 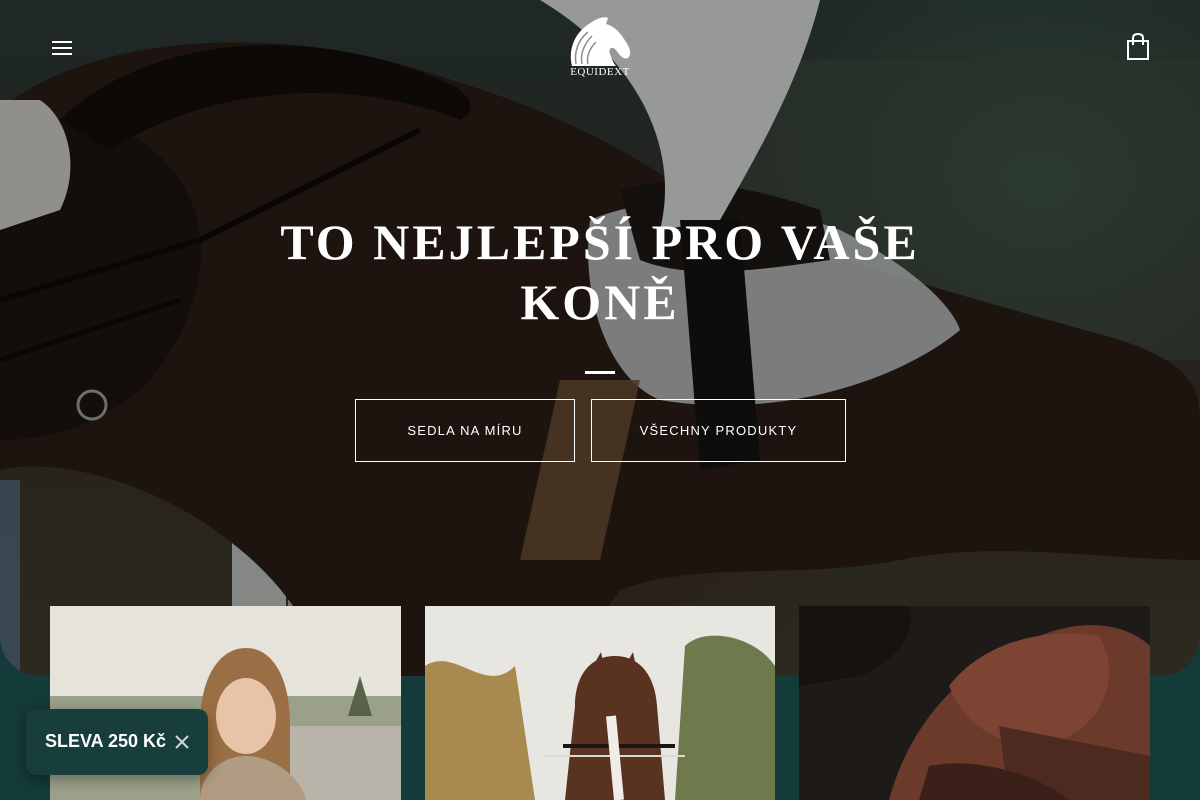 What do you see at coordinates (600, 272) in the screenshot?
I see `hero-title: TO NEJLEPŠÍ PRO VAŠE KONĚ` at bounding box center [600, 272].